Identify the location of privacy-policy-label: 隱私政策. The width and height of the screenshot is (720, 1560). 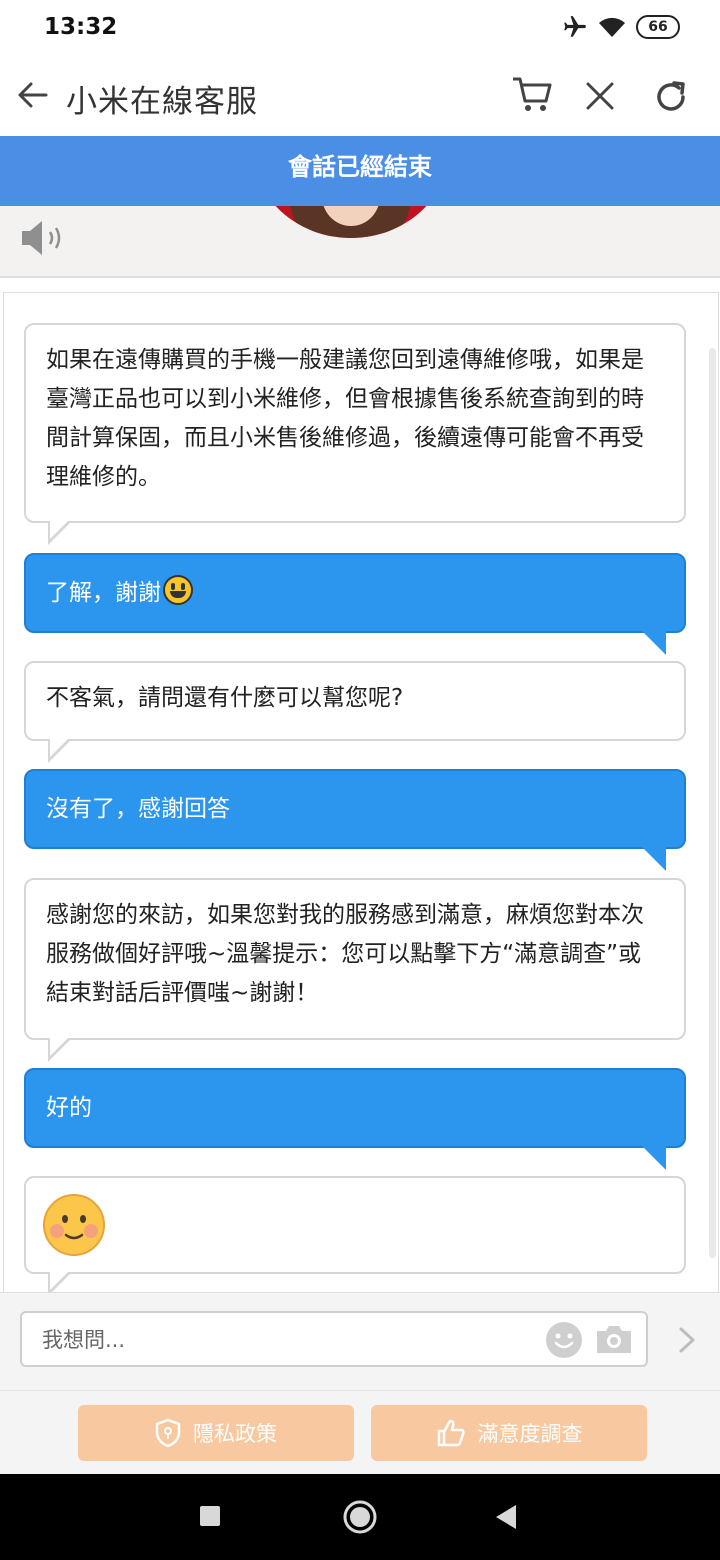
(235, 1434).